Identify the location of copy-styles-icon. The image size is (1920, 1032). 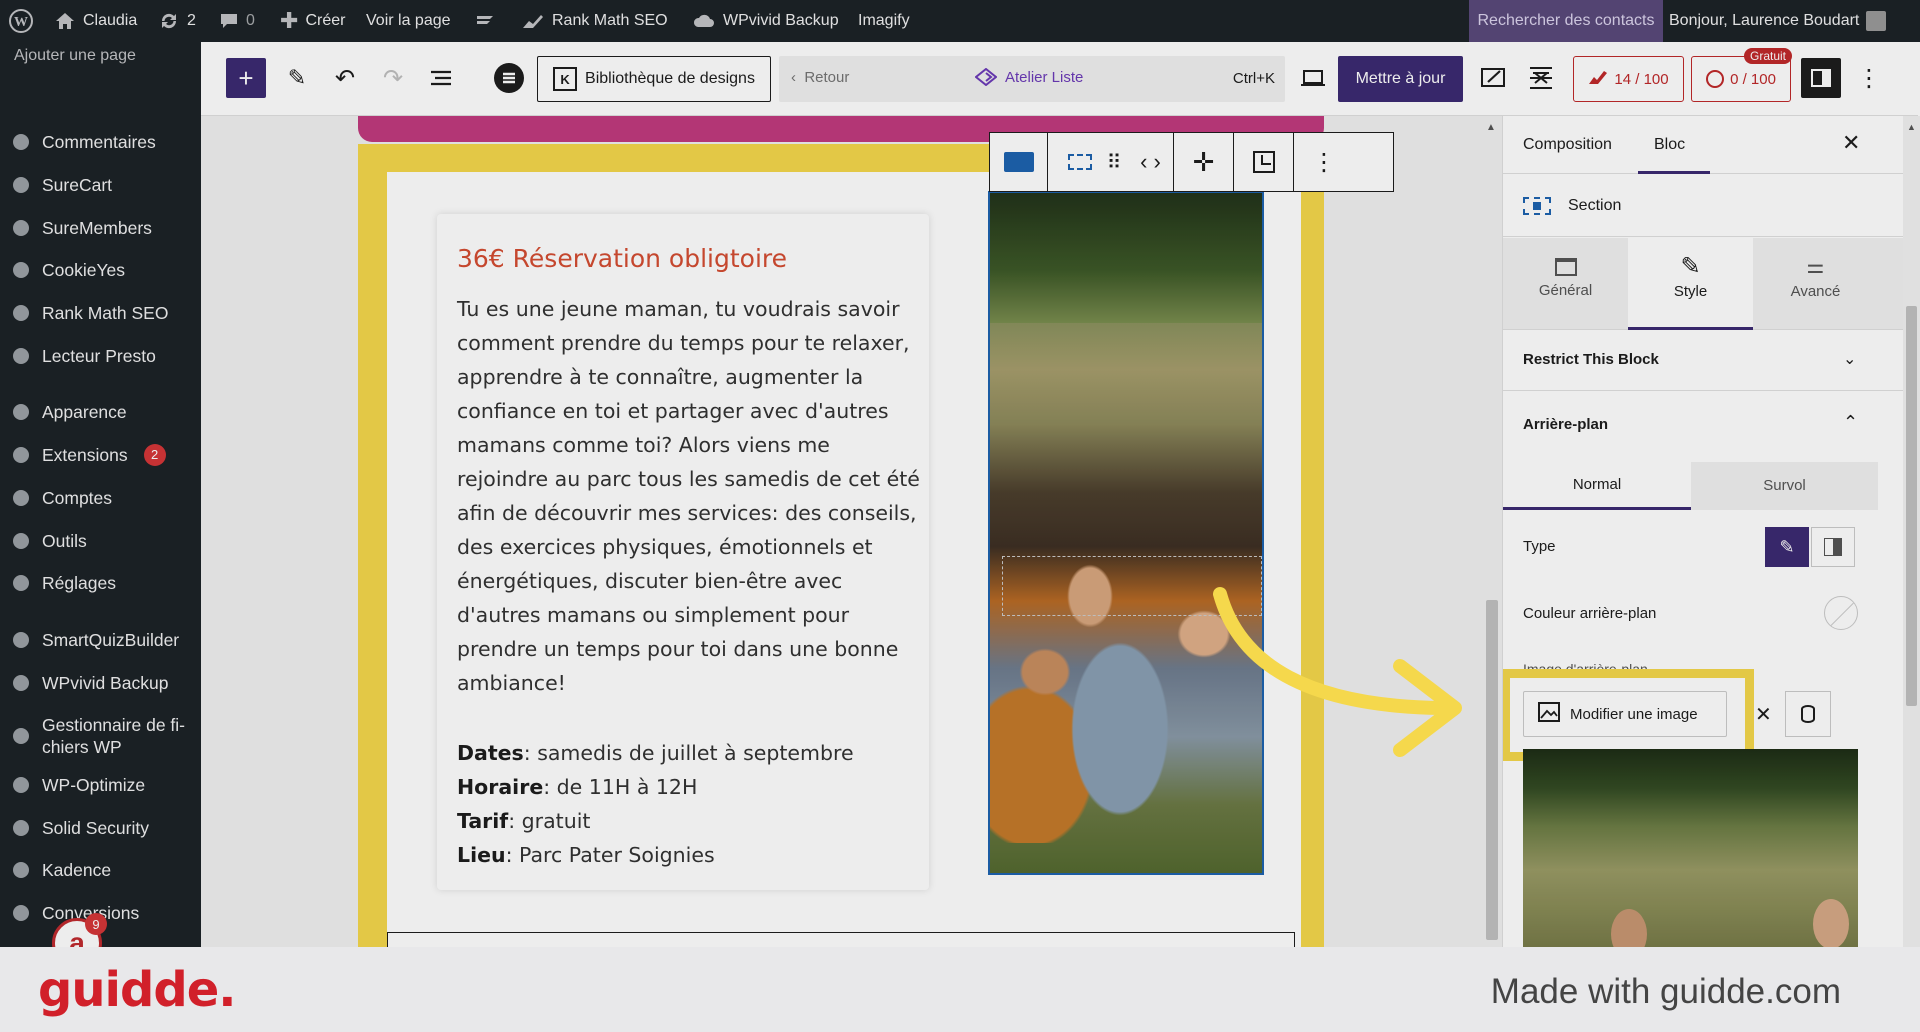
(1264, 162).